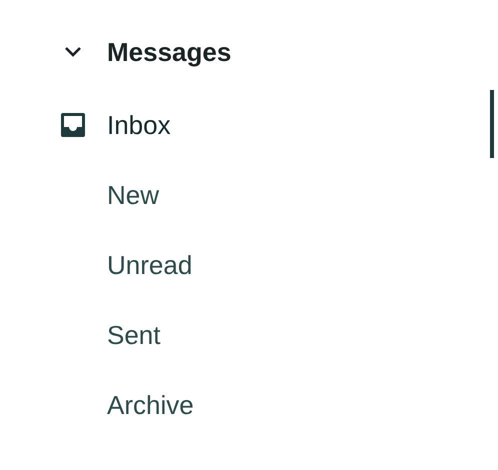 The height and width of the screenshot is (470, 498). I want to click on inbox-icon, so click(73, 125).